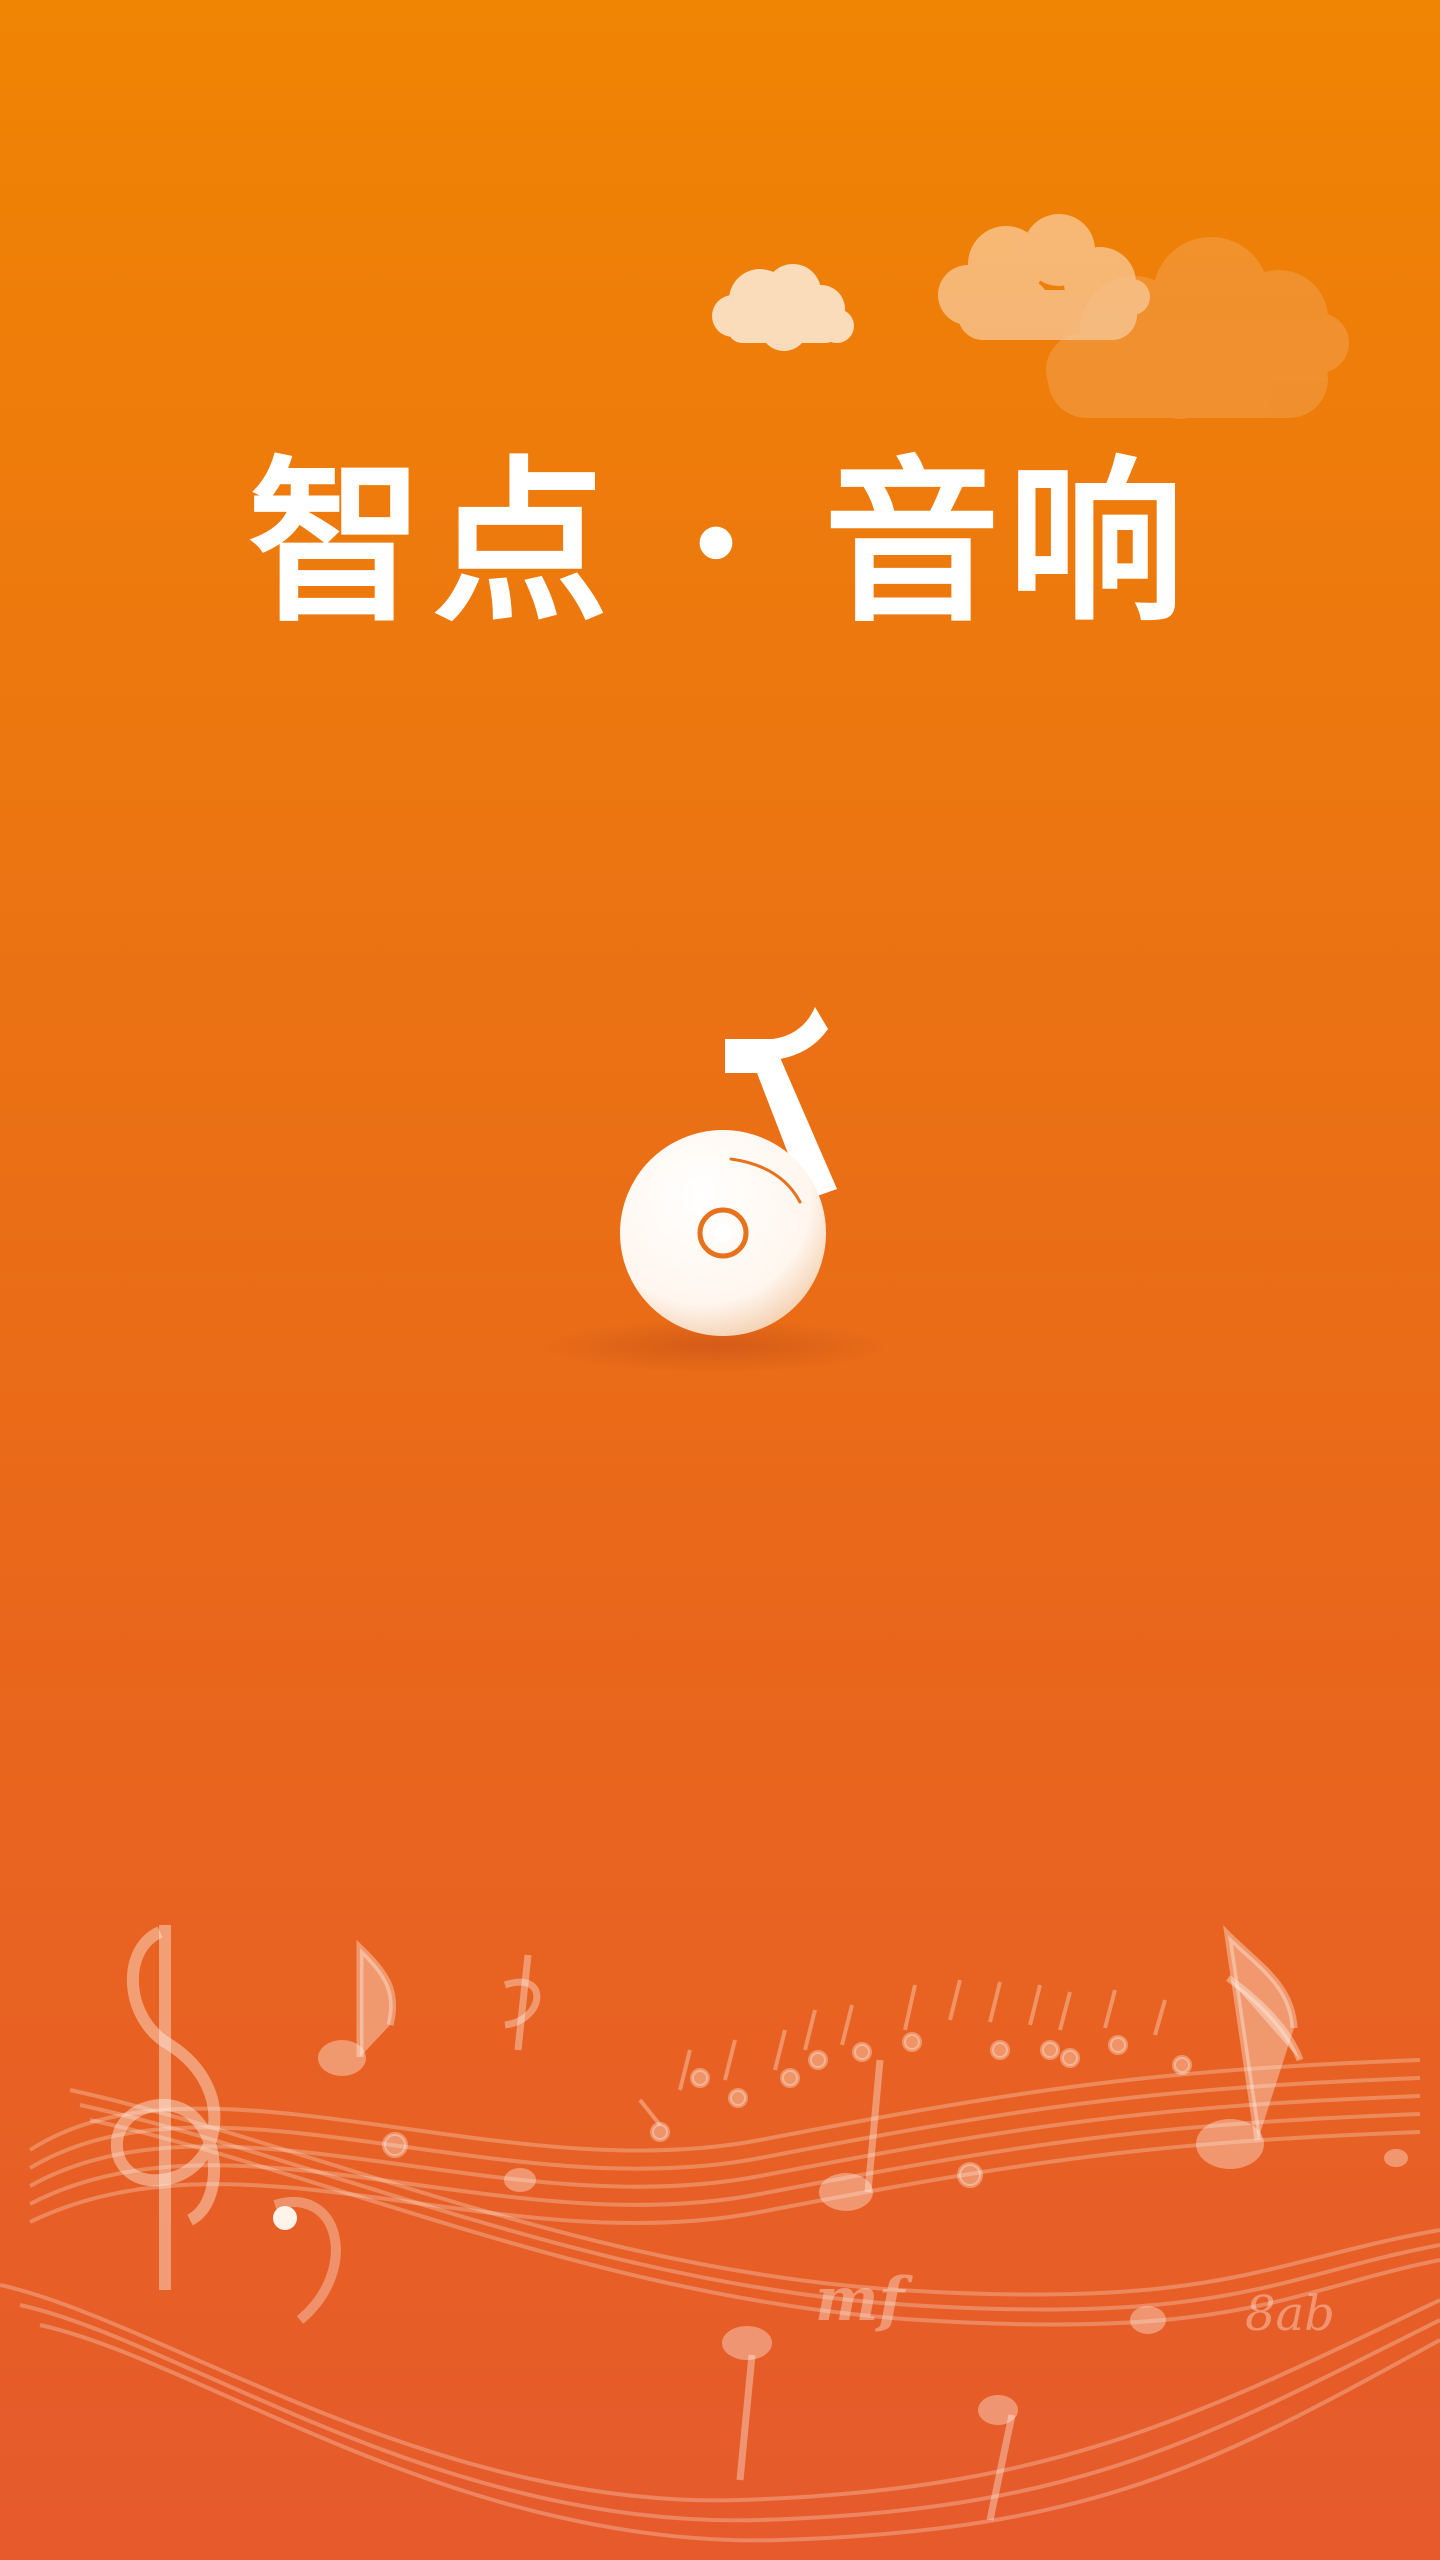 The width and height of the screenshot is (1440, 2560). I want to click on bass-clef-icon, so click(307, 2260).